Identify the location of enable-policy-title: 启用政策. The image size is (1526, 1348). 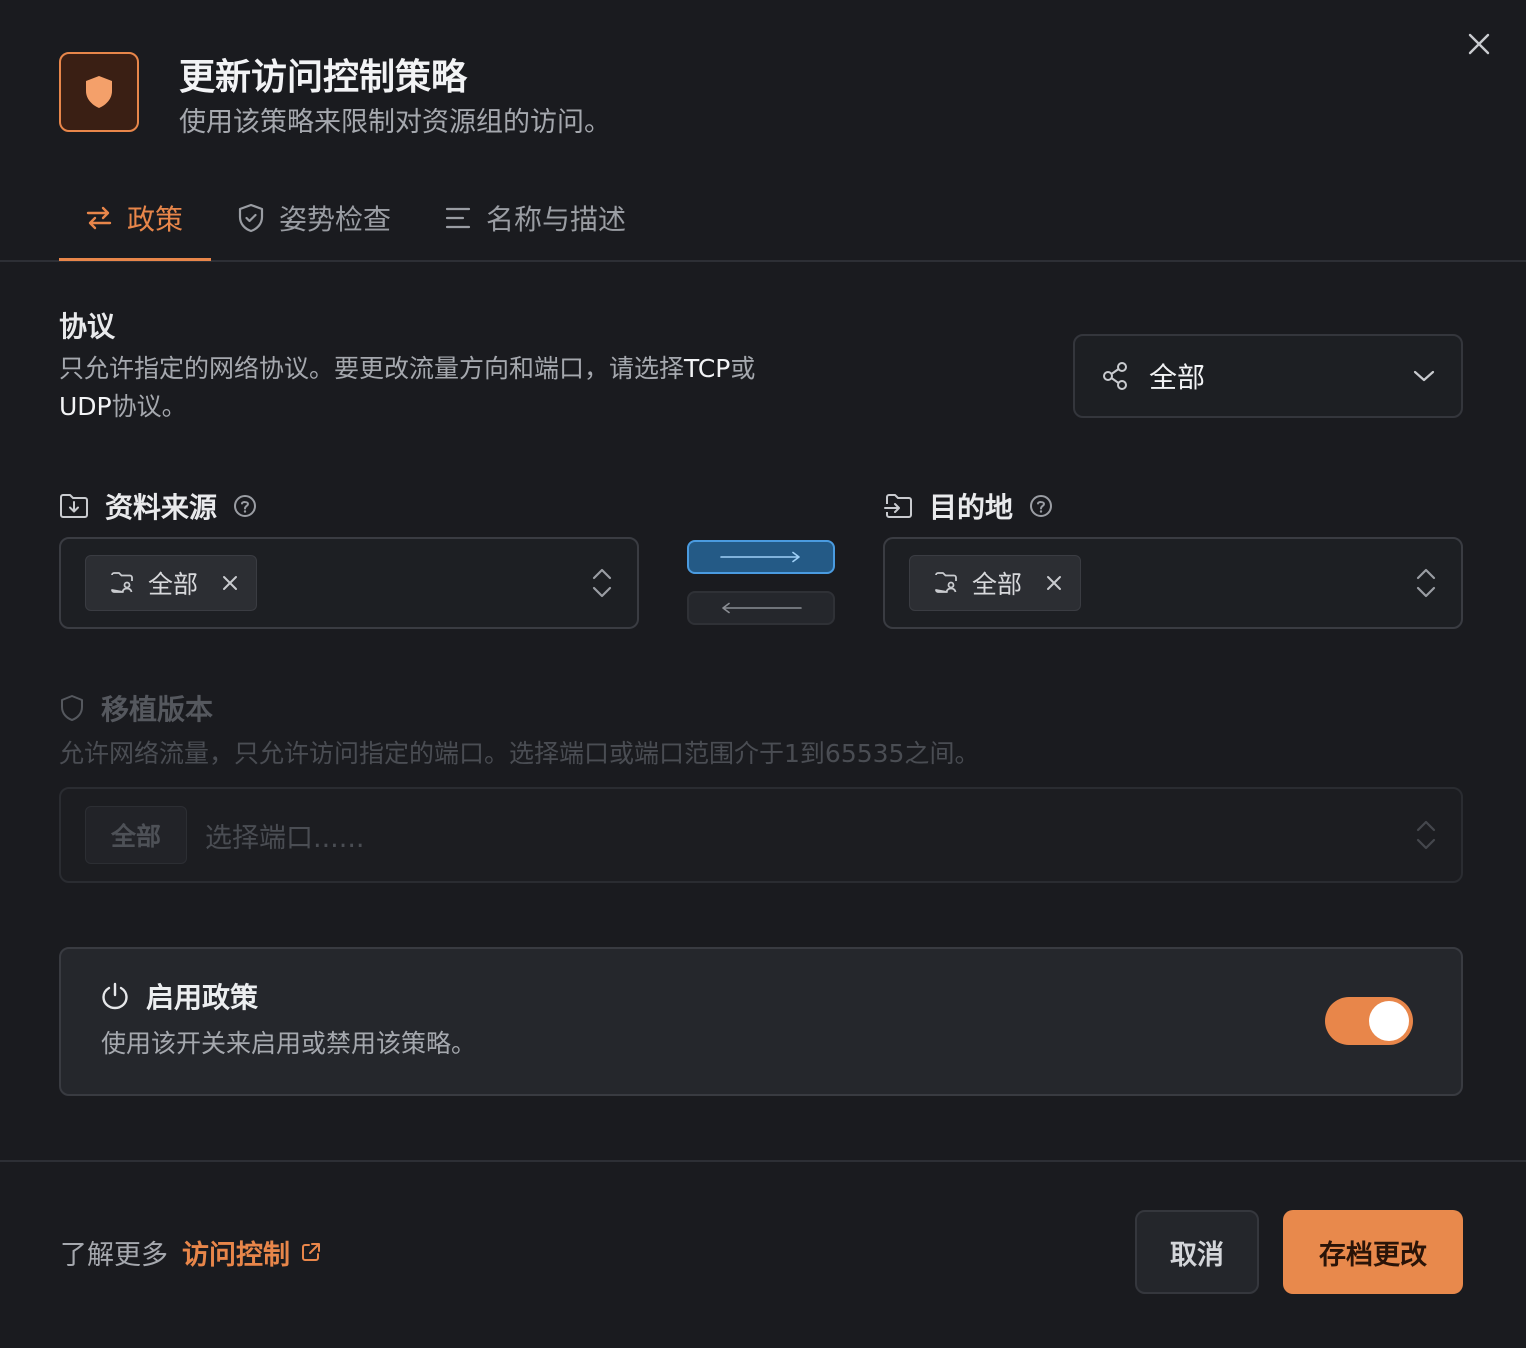
(179, 996).